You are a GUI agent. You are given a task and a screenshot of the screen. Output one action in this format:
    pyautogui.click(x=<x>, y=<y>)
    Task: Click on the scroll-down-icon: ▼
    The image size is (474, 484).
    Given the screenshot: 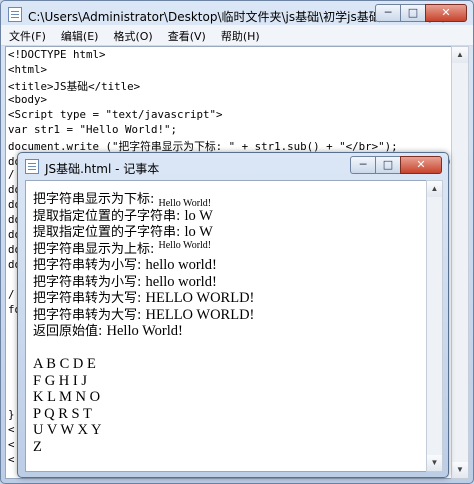 What is the action you would take?
    pyautogui.click(x=460, y=470)
    